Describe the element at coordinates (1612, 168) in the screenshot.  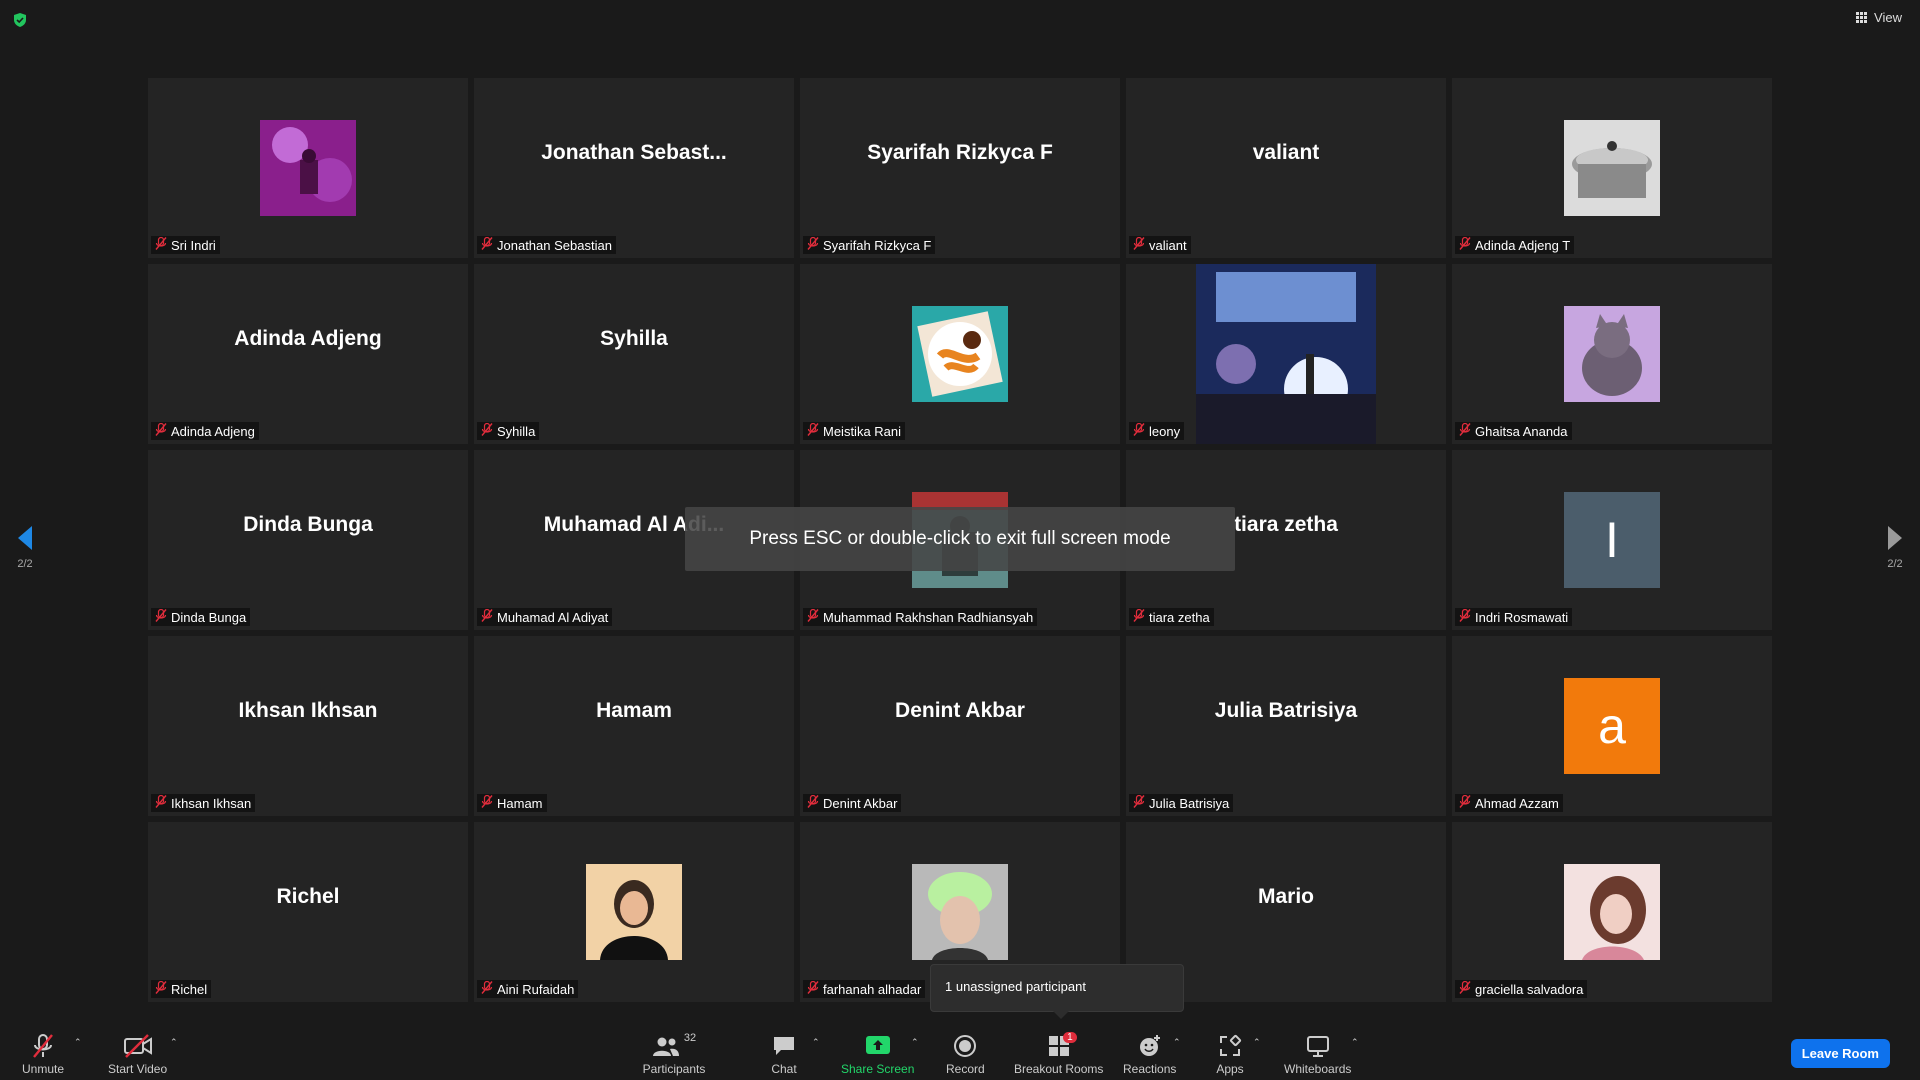
I see `participant-tile: Adinda Adjeng T` at that location.